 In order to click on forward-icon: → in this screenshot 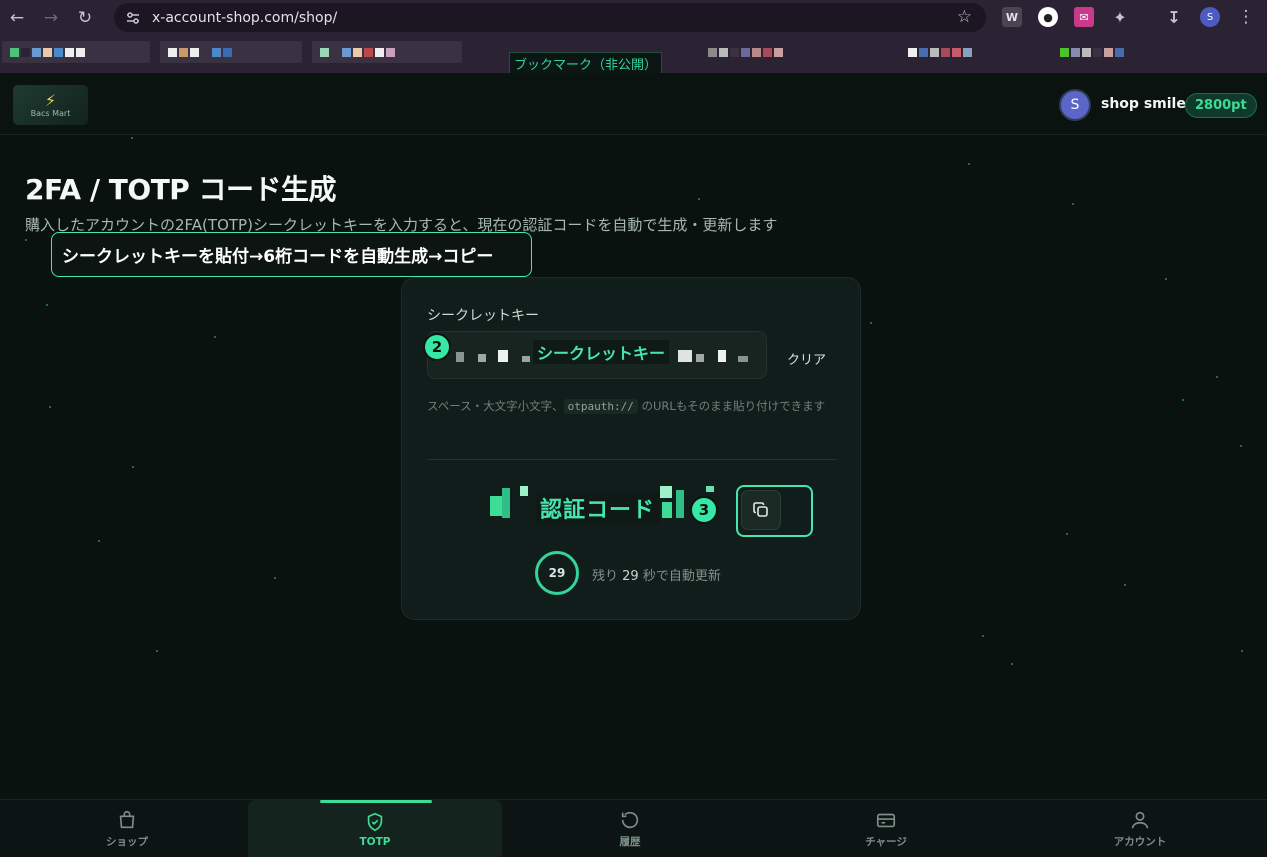, I will do `click(51, 17)`.